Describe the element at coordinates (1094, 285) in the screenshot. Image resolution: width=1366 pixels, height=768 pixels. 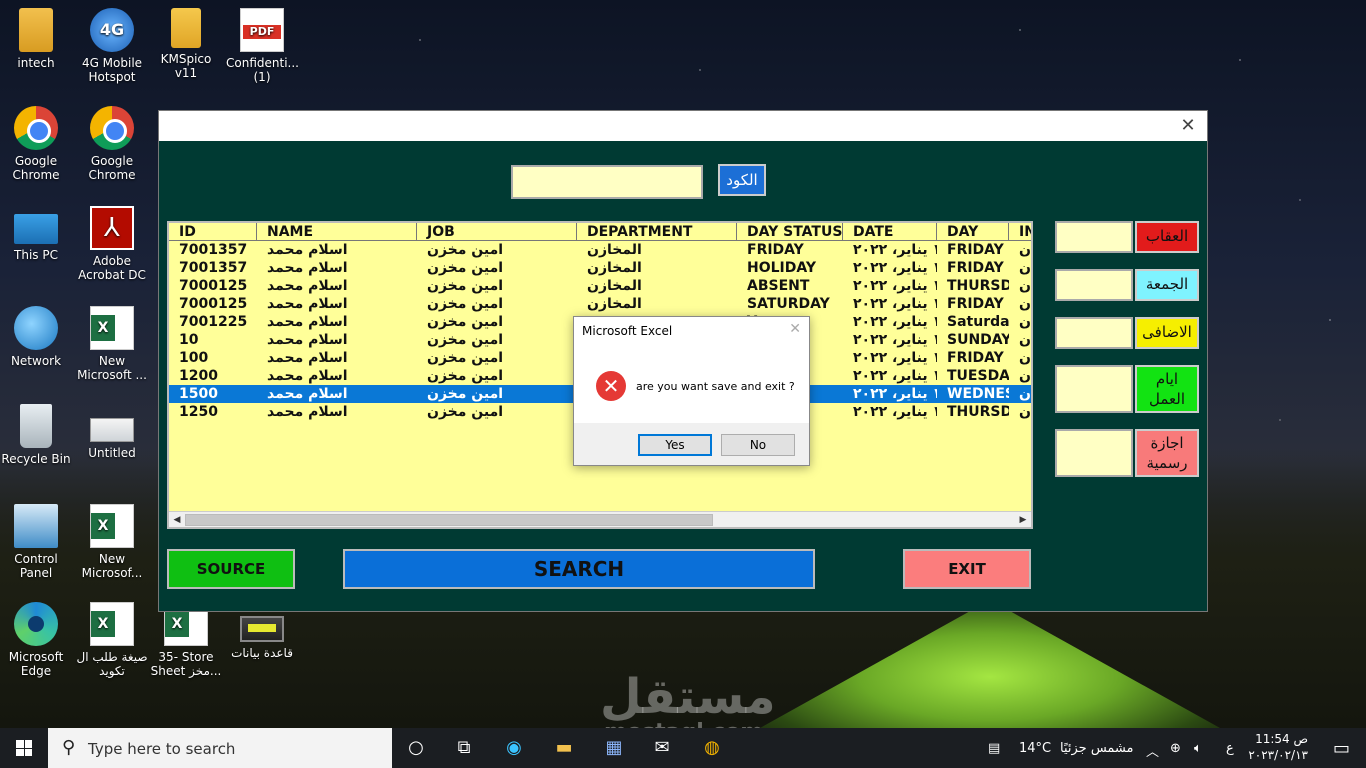
I see `friday-input` at that location.